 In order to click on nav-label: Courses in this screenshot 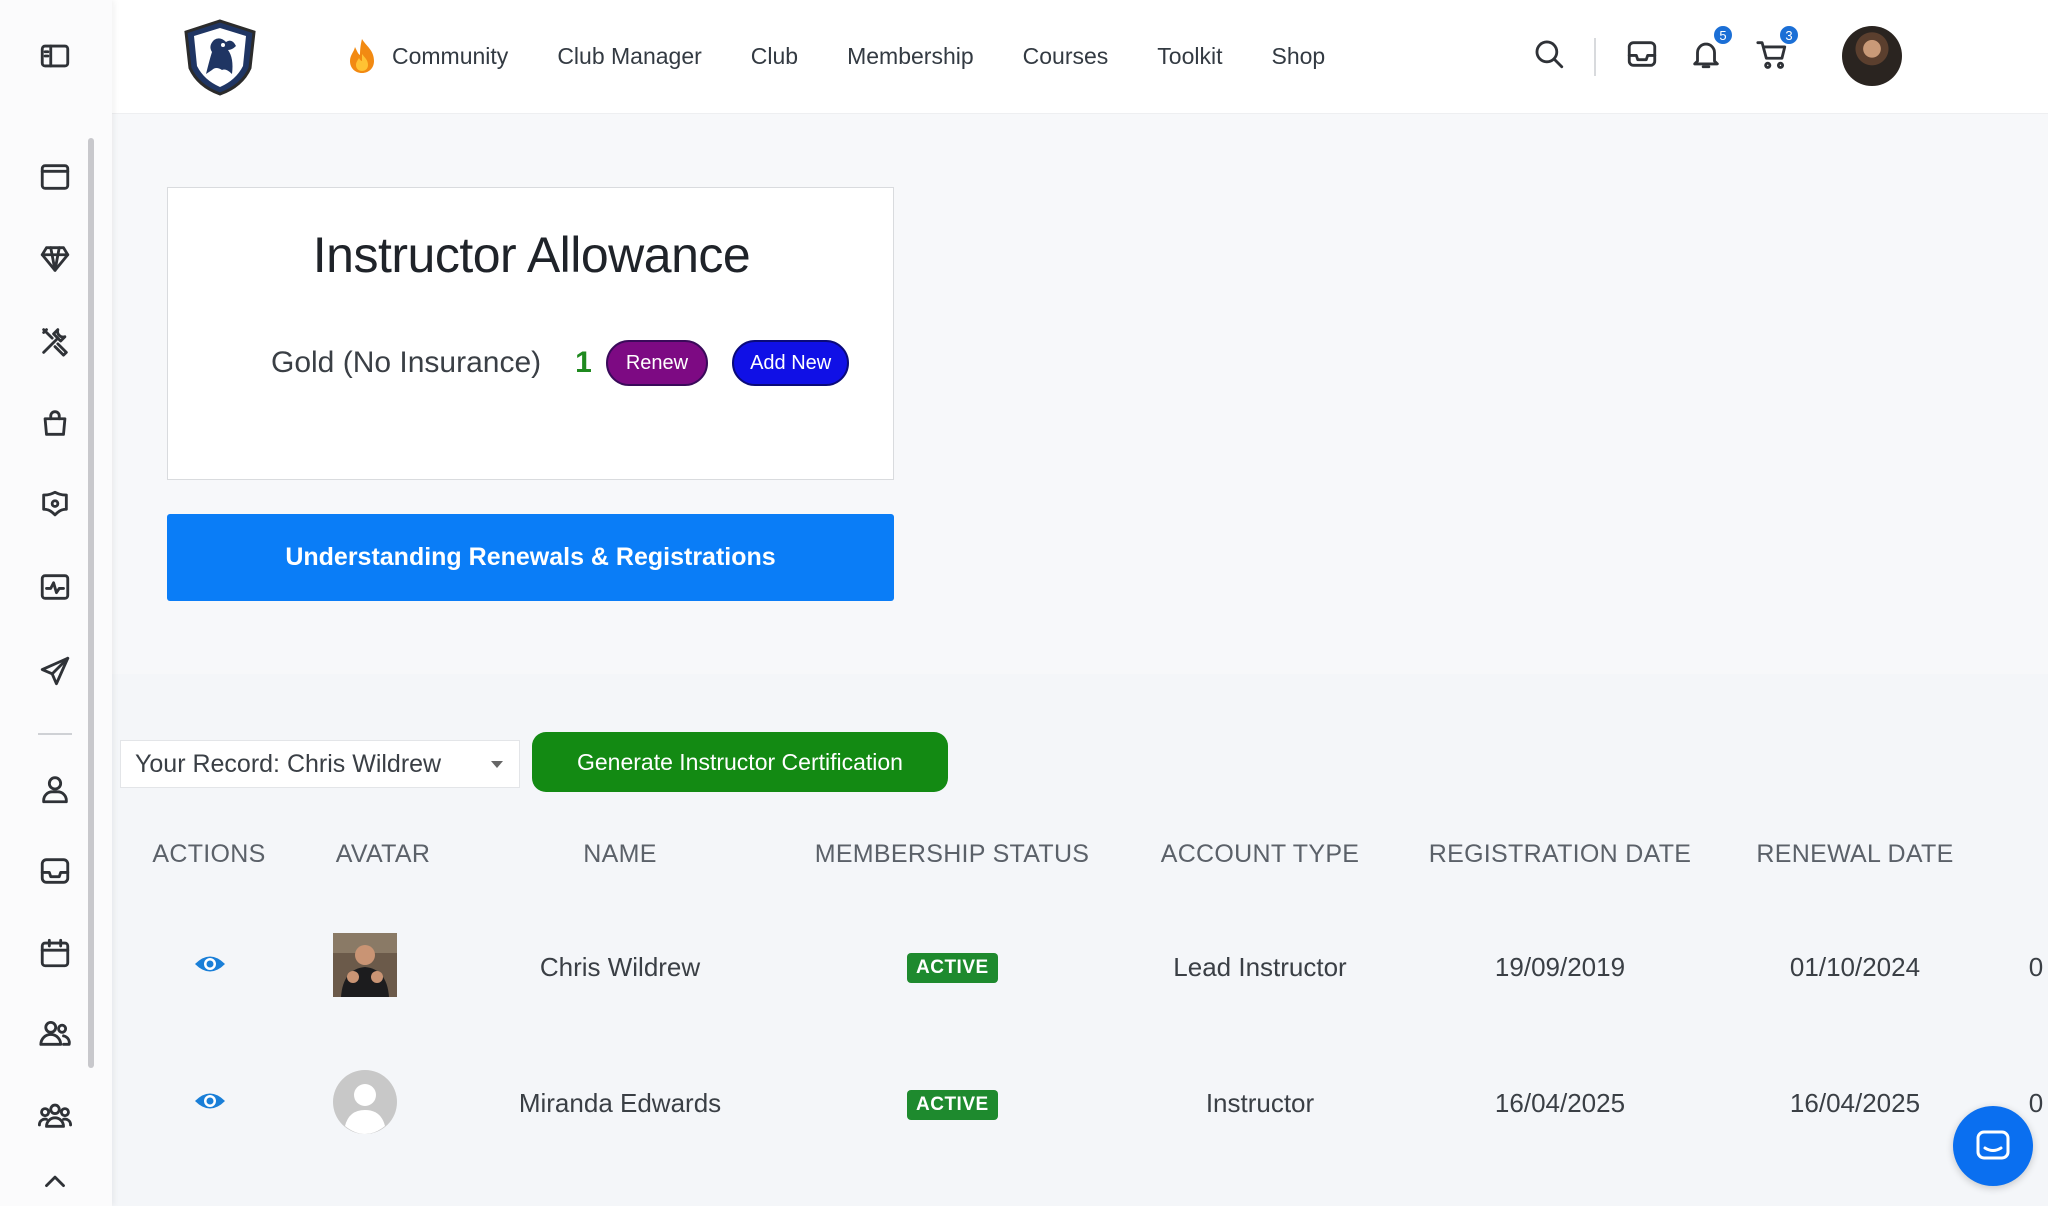, I will do `click(1065, 55)`.